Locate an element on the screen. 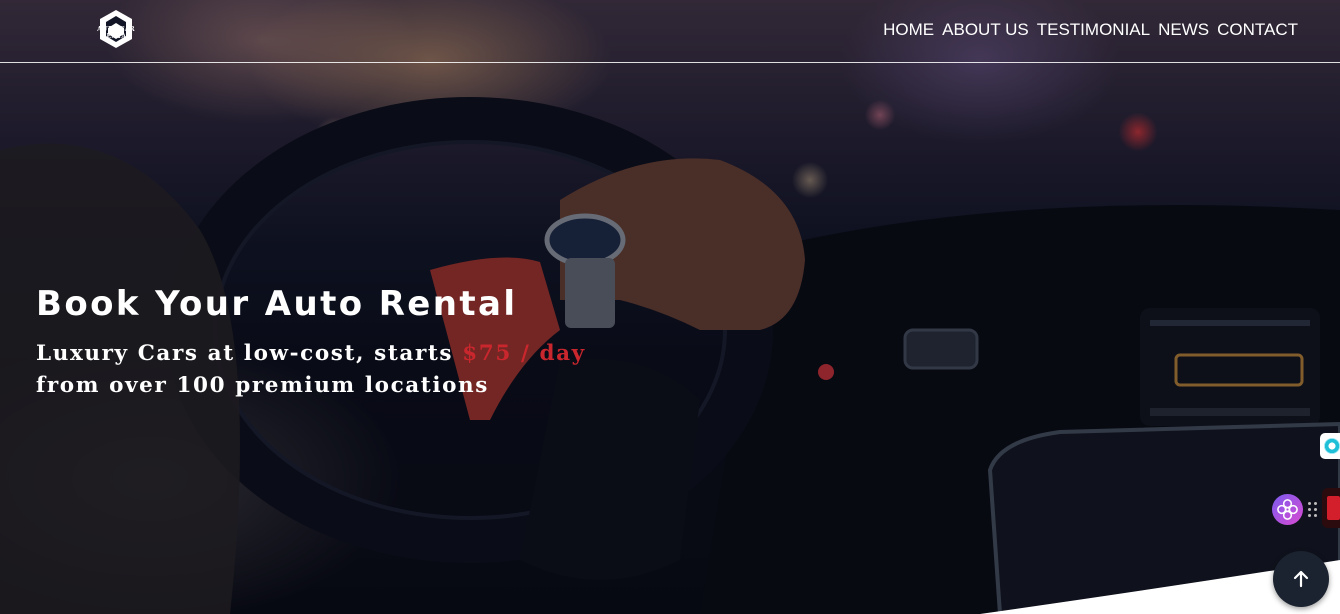  nav-about-us: ABOUT US is located at coordinates (985, 30).